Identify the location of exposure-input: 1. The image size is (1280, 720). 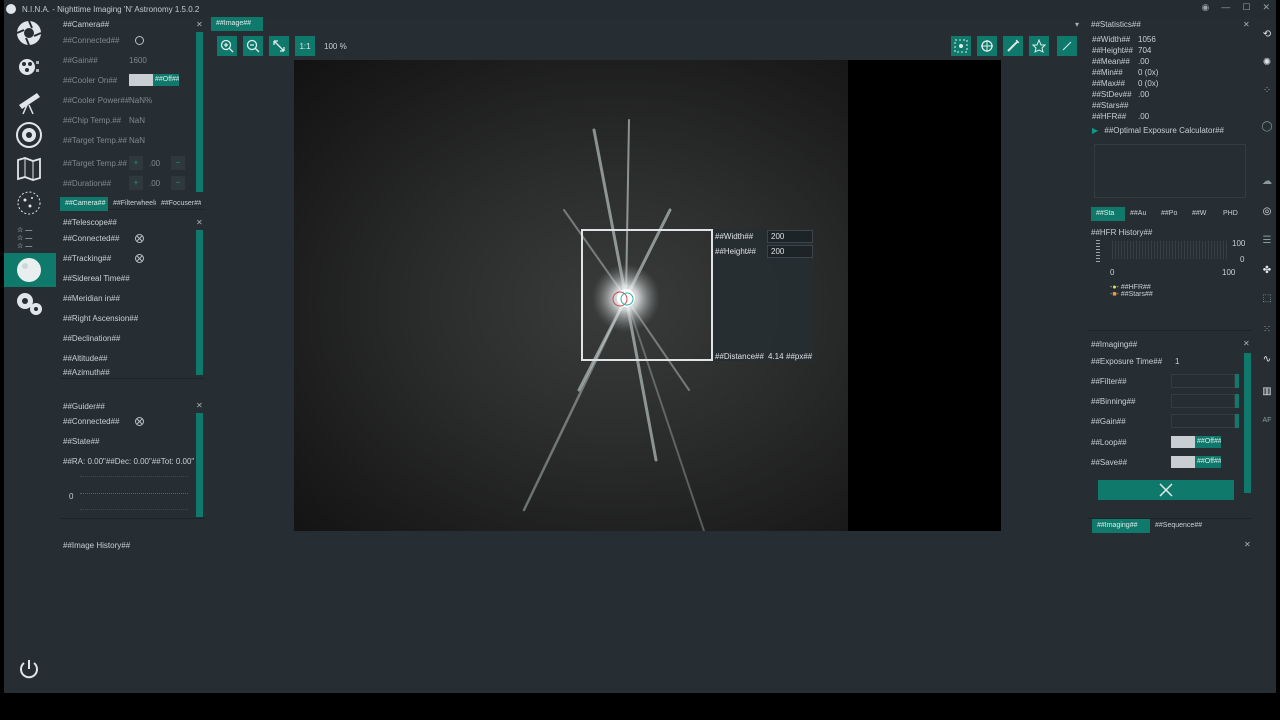
(1177, 361).